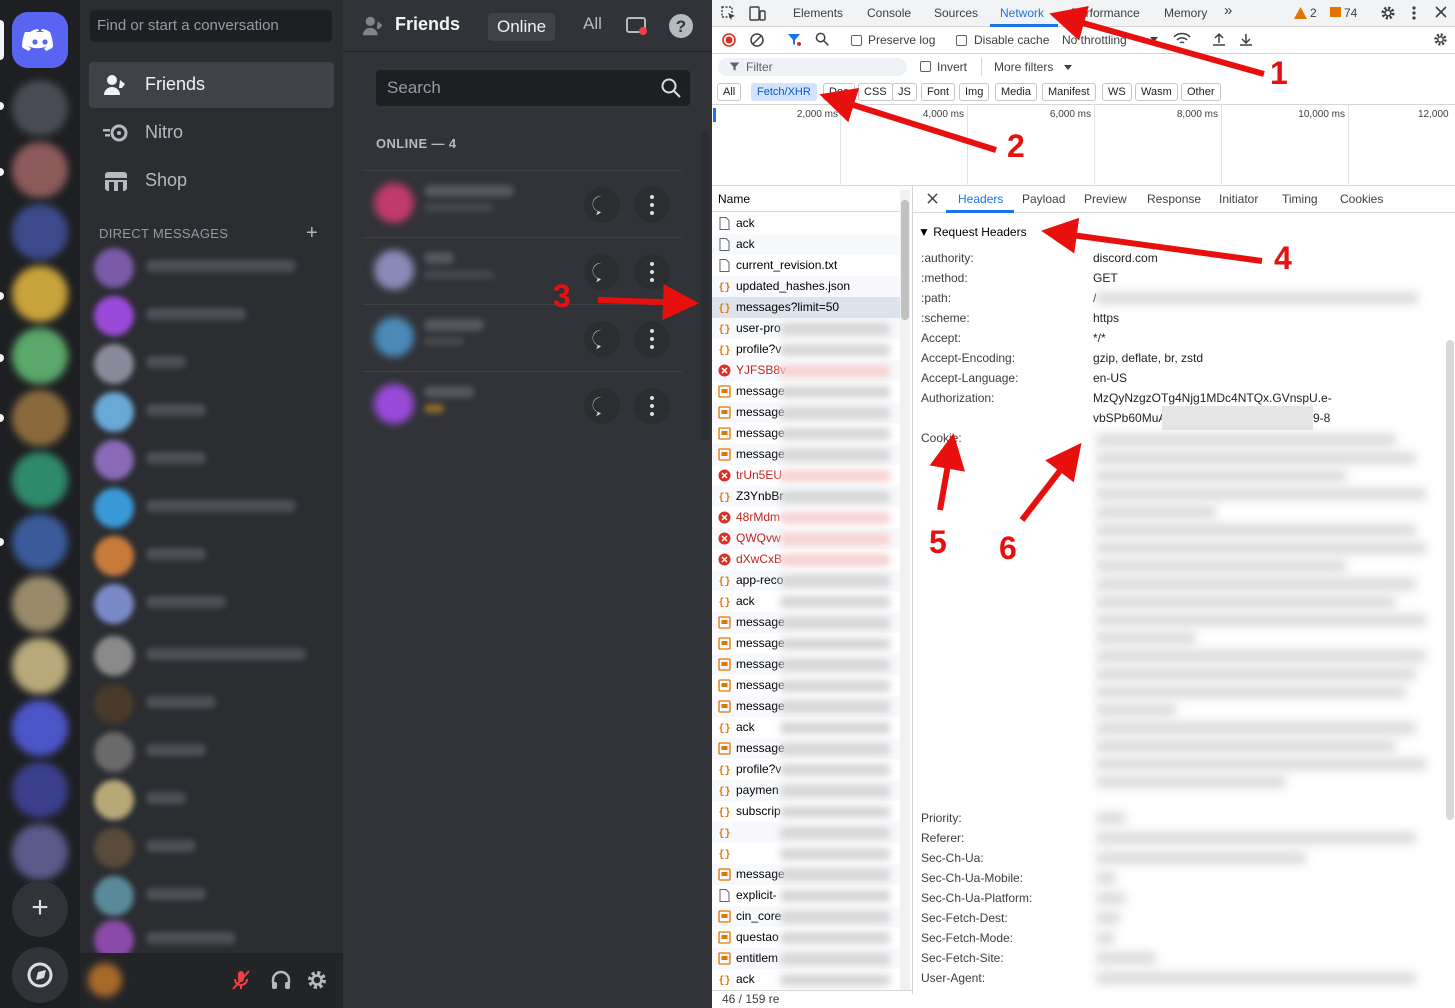 This screenshot has width=1455, height=1008. Describe the element at coordinates (562, 296) in the screenshot. I see `annotation-label-3: 3` at that location.